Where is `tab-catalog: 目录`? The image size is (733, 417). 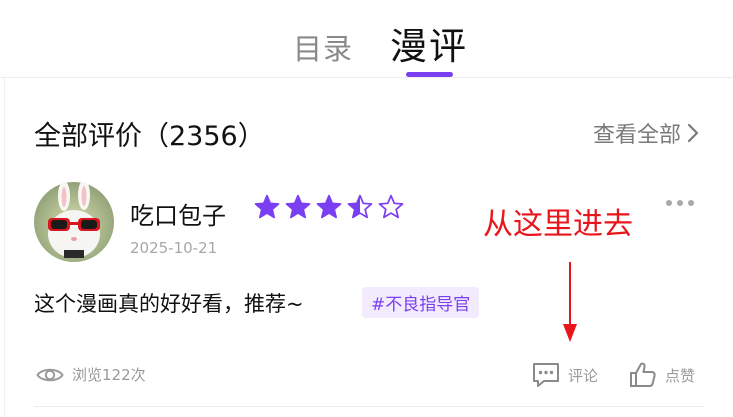 tab-catalog: 目录 is located at coordinates (323, 47).